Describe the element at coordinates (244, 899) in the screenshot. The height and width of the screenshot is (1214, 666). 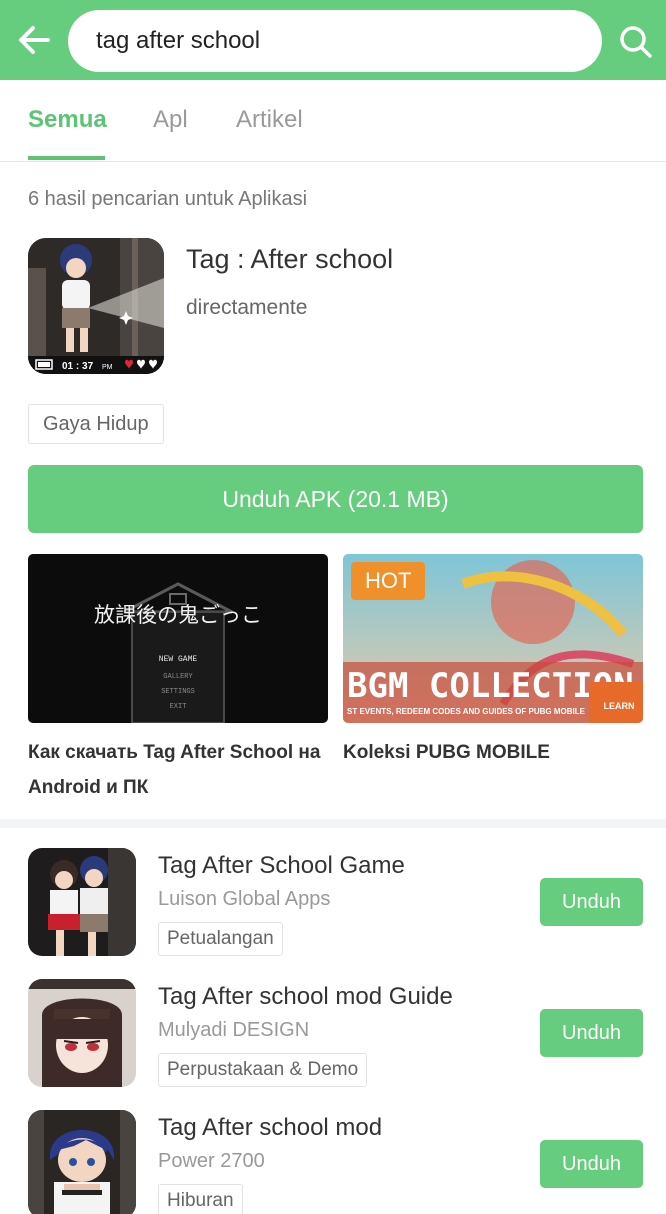
I see `app-developer: Luison Global Apps` at that location.